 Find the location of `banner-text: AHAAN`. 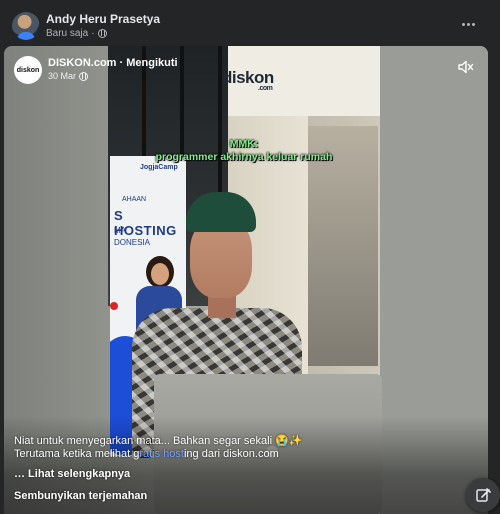

banner-text: AHAAN is located at coordinates (134, 199).